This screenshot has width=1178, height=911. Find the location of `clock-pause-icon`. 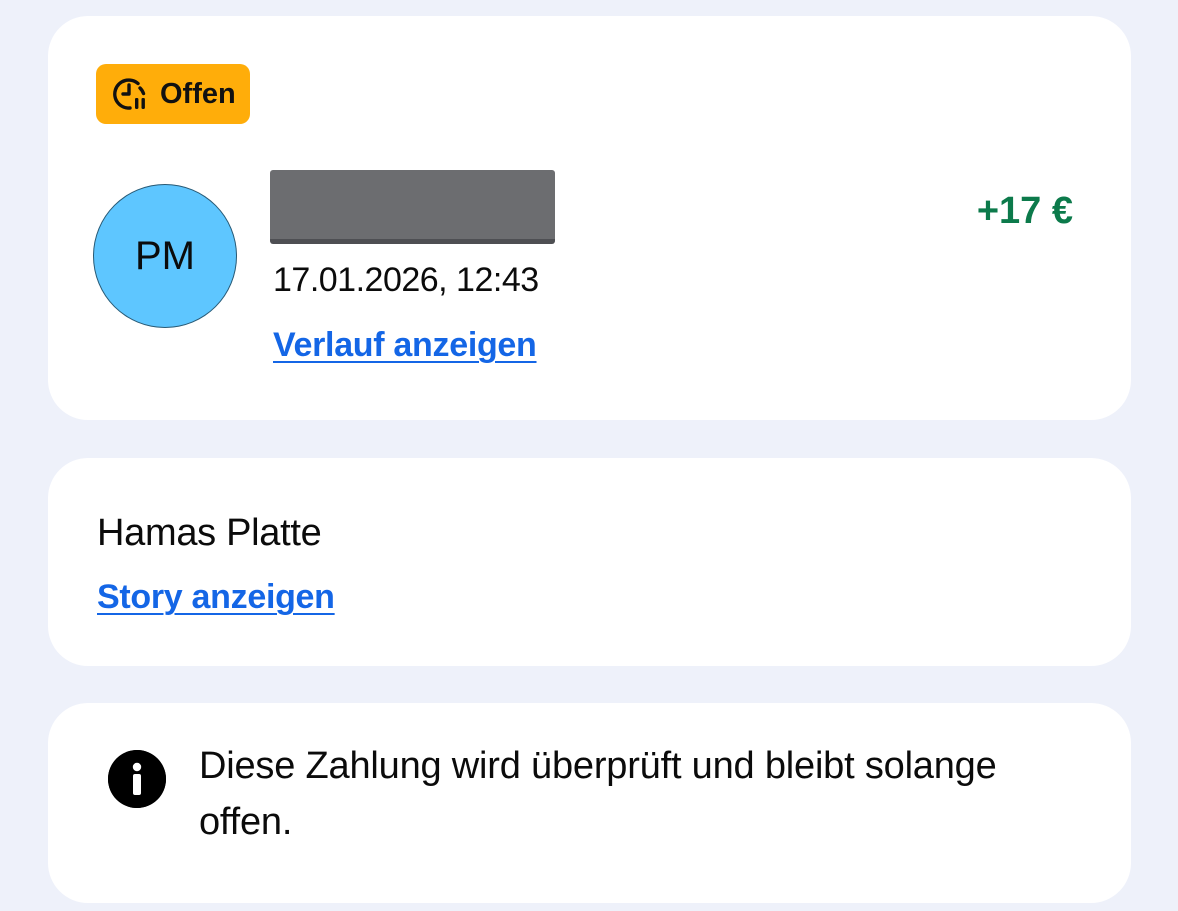

clock-pause-icon is located at coordinates (130, 94).